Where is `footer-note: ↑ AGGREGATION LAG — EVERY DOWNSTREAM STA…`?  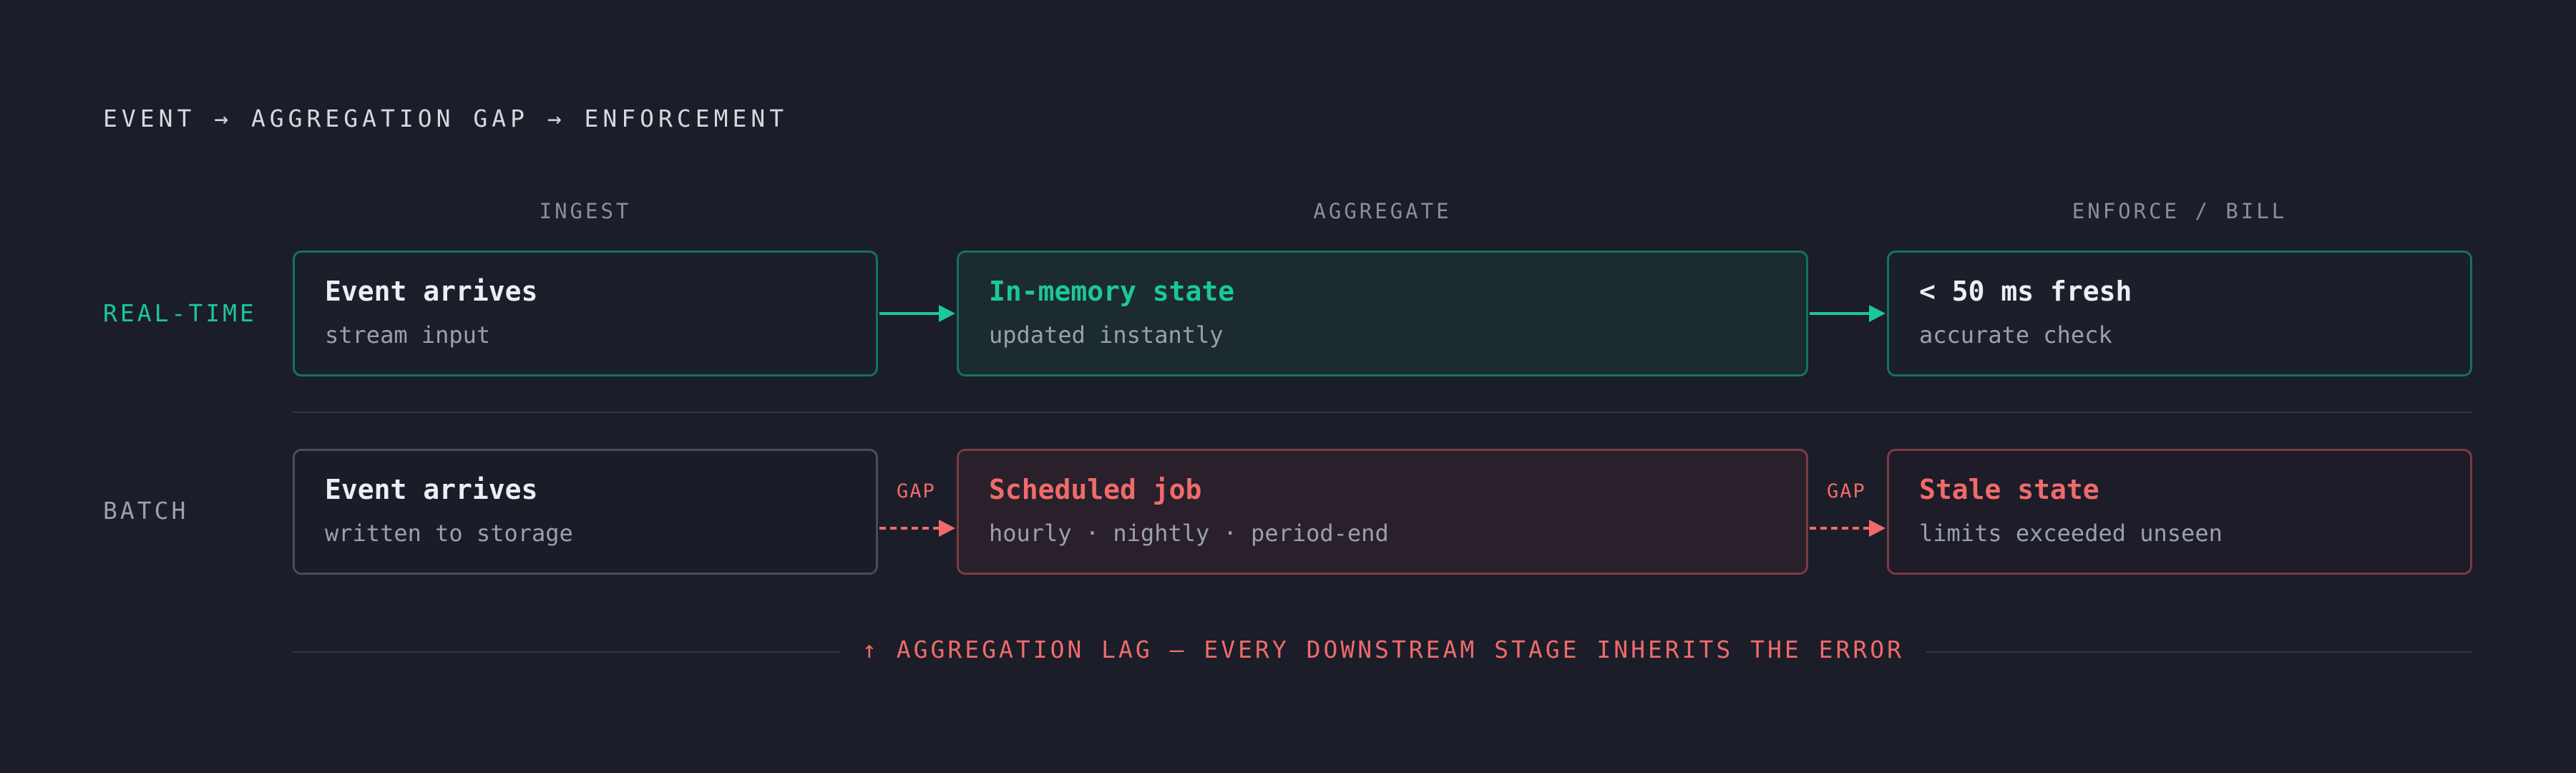 footer-note: ↑ AGGREGATION LAG — EVERY DOWNSTREAM STA… is located at coordinates (1383, 649).